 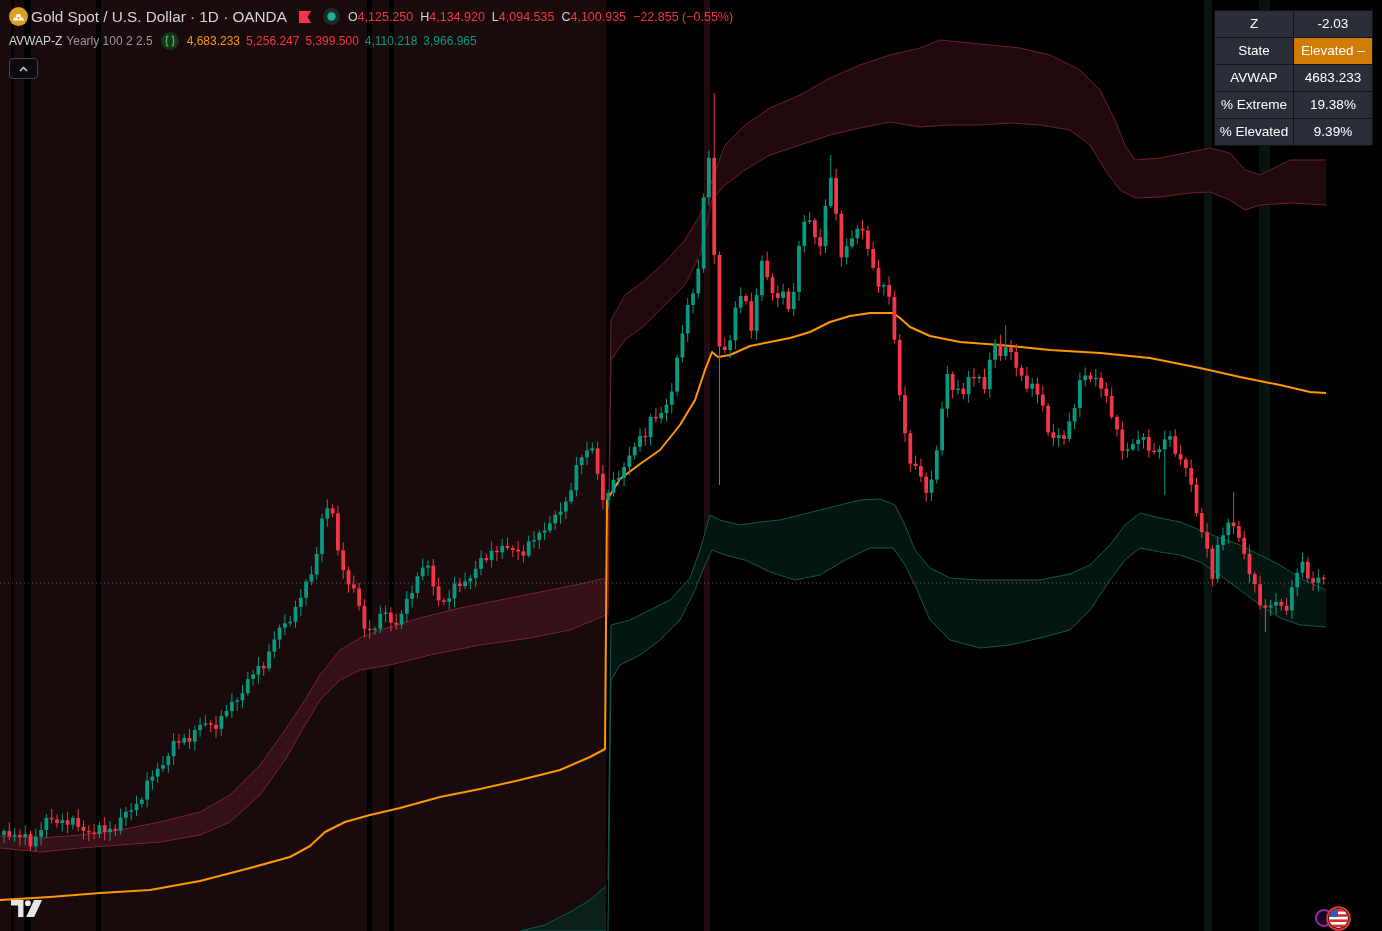 I want to click on stat-value: 19.38%, so click(x=1333, y=105).